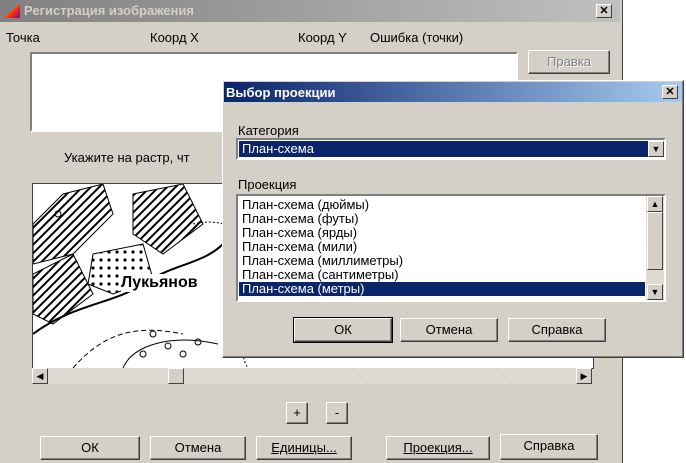 The image size is (686, 463). I want to click on projection-list-scrollbar: ▲ ▼, so click(655, 248).